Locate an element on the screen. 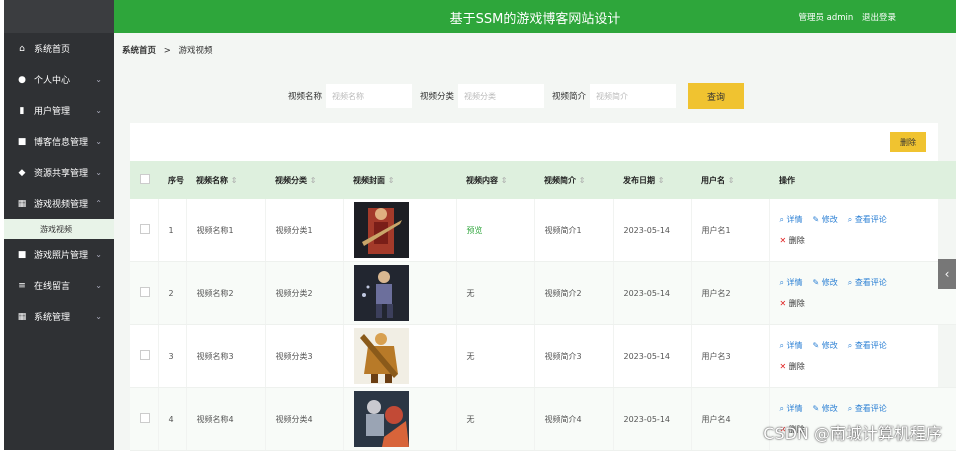 The width and height of the screenshot is (956, 451). username-cell: 用户名3 is located at coordinates (730, 356).